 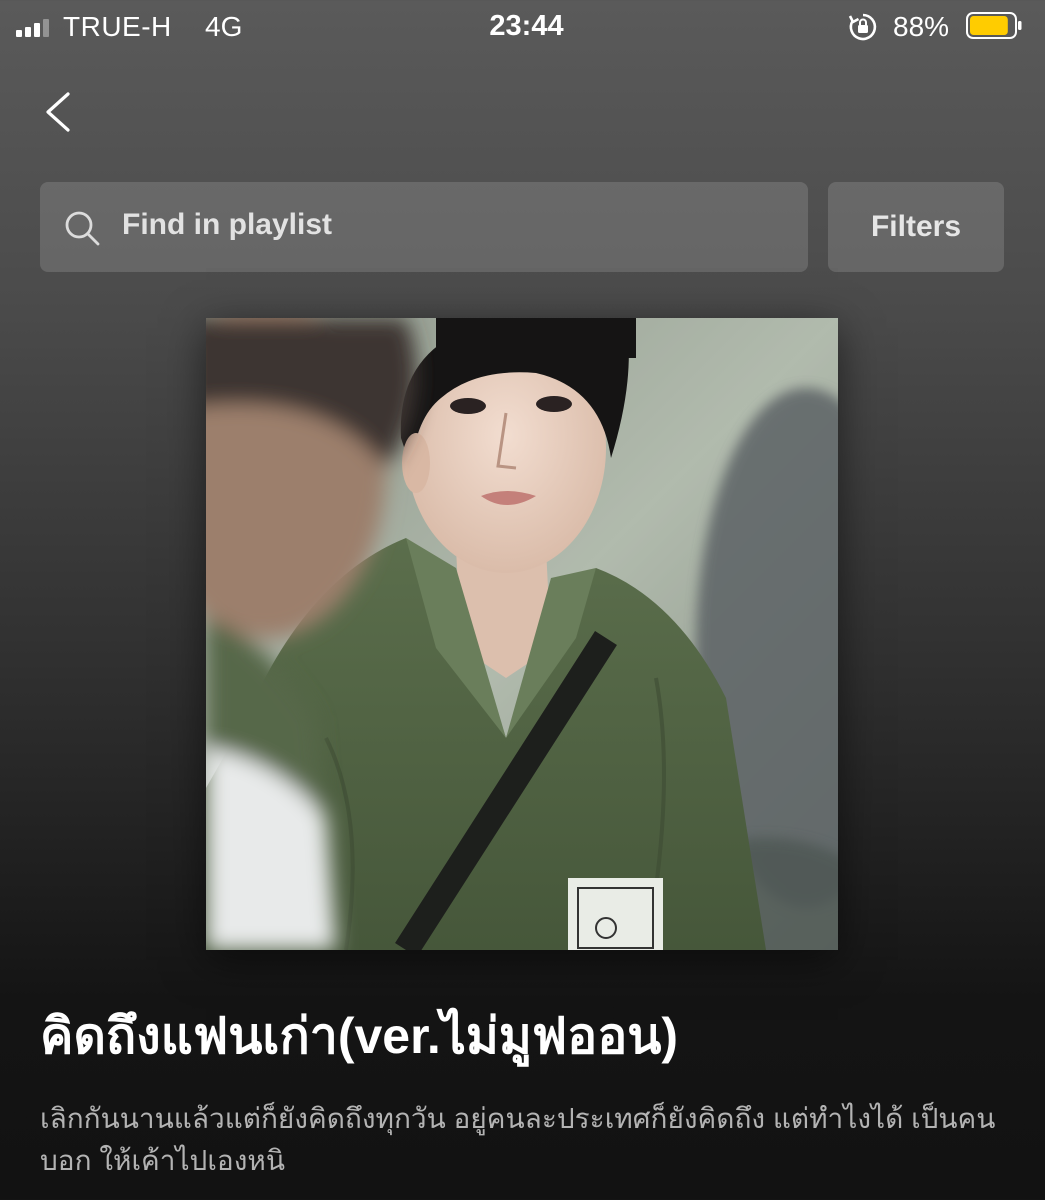 What do you see at coordinates (359, 1036) in the screenshot?
I see `playlist-title: คิดถึงแฟนเก่า(ver.ไม่มูฟออน)` at bounding box center [359, 1036].